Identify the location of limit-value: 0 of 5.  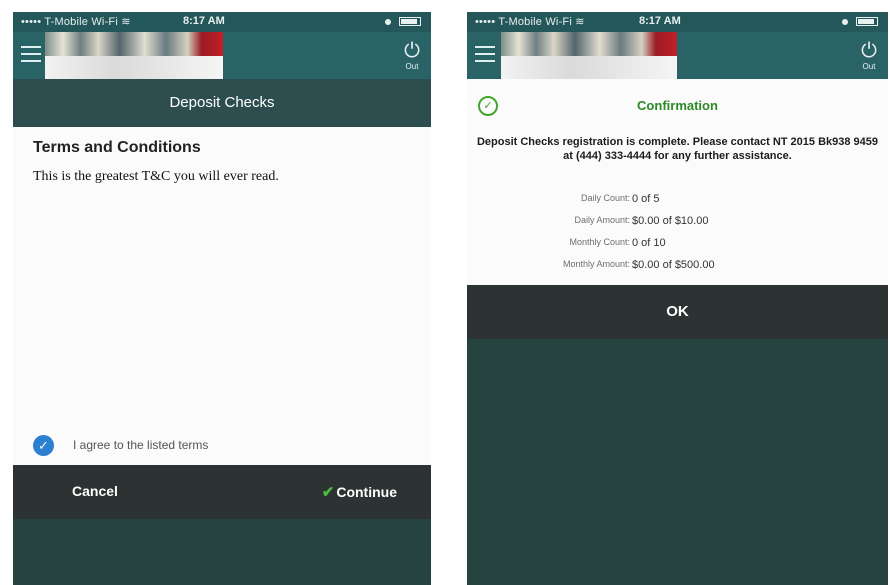
(646, 199).